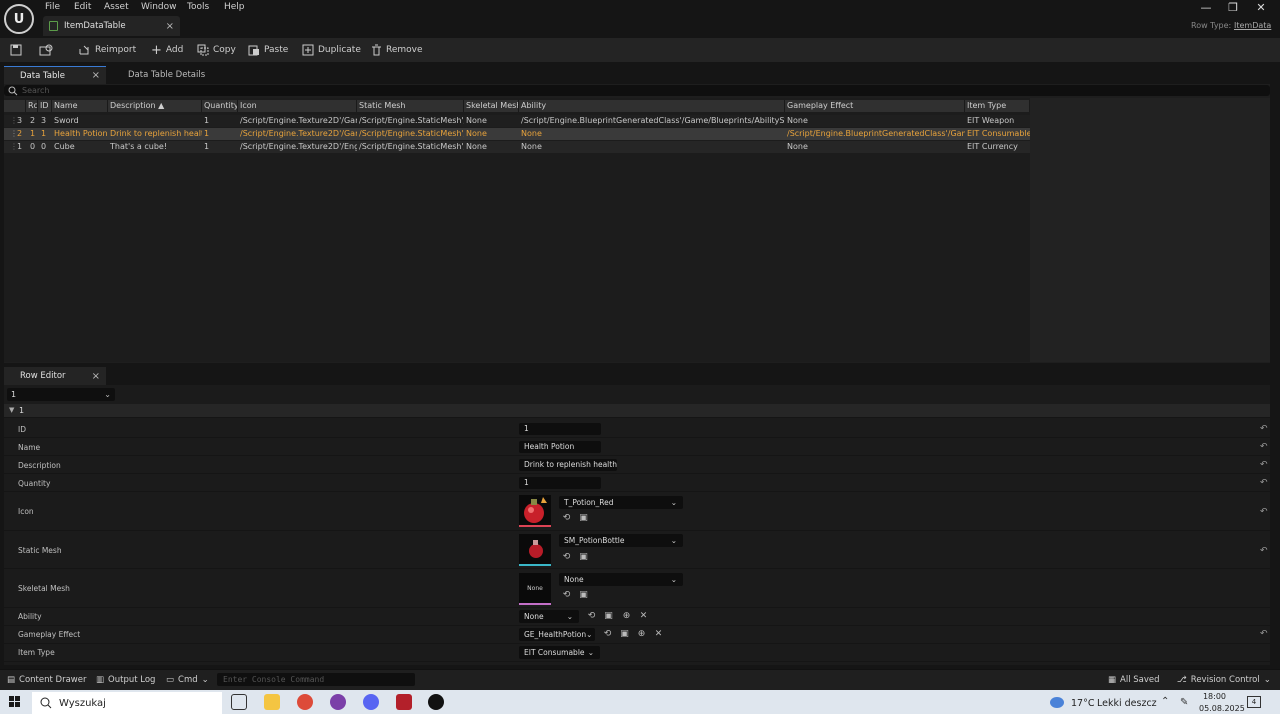  I want to click on menu-help: Help, so click(234, 7).